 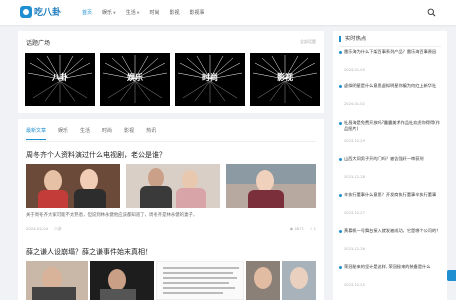 What do you see at coordinates (354, 213) in the screenshot?
I see `hot-item-date: 2023-12-27` at bounding box center [354, 213].